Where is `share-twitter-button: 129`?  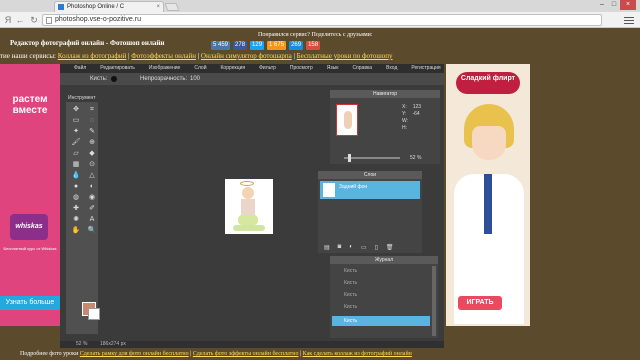
share-twitter-button: 129 is located at coordinates (257, 45).